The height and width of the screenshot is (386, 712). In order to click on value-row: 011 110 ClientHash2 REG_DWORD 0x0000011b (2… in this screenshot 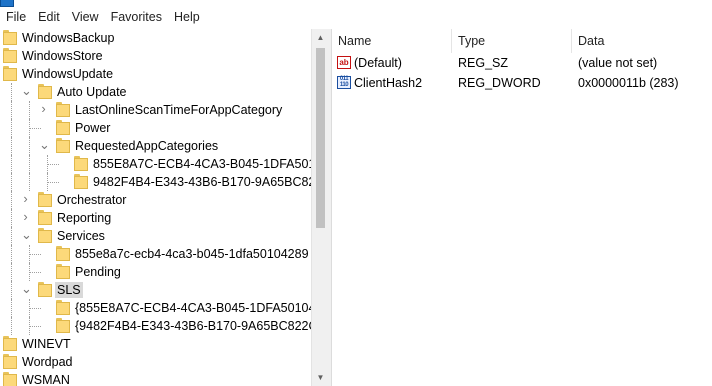, I will do `click(522, 83)`.